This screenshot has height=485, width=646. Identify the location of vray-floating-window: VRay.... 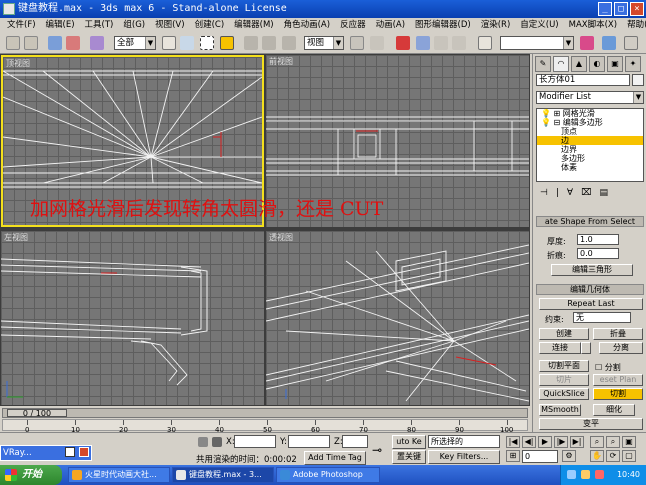
(46, 453).